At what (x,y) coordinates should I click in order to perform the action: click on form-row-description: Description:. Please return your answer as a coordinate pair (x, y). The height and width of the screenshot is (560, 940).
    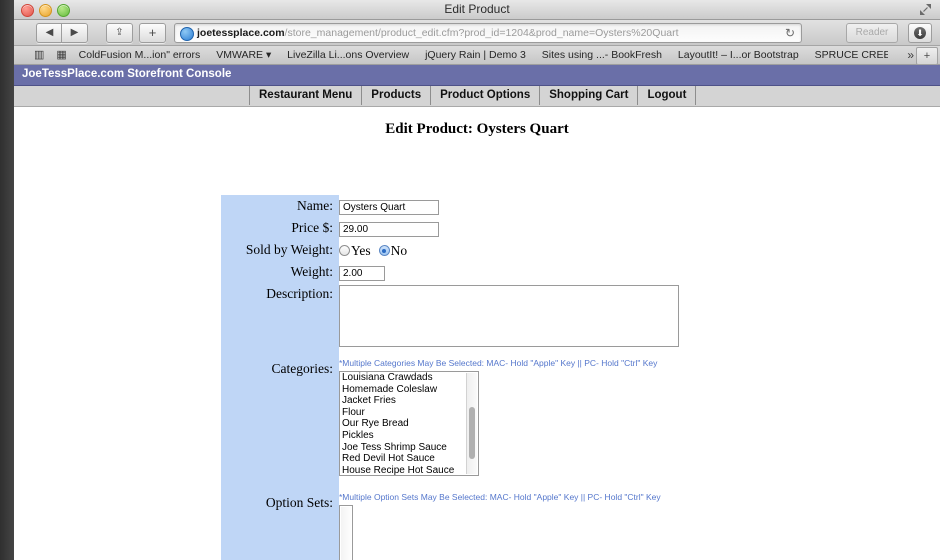
    Looking at the image, I should click on (571, 319).